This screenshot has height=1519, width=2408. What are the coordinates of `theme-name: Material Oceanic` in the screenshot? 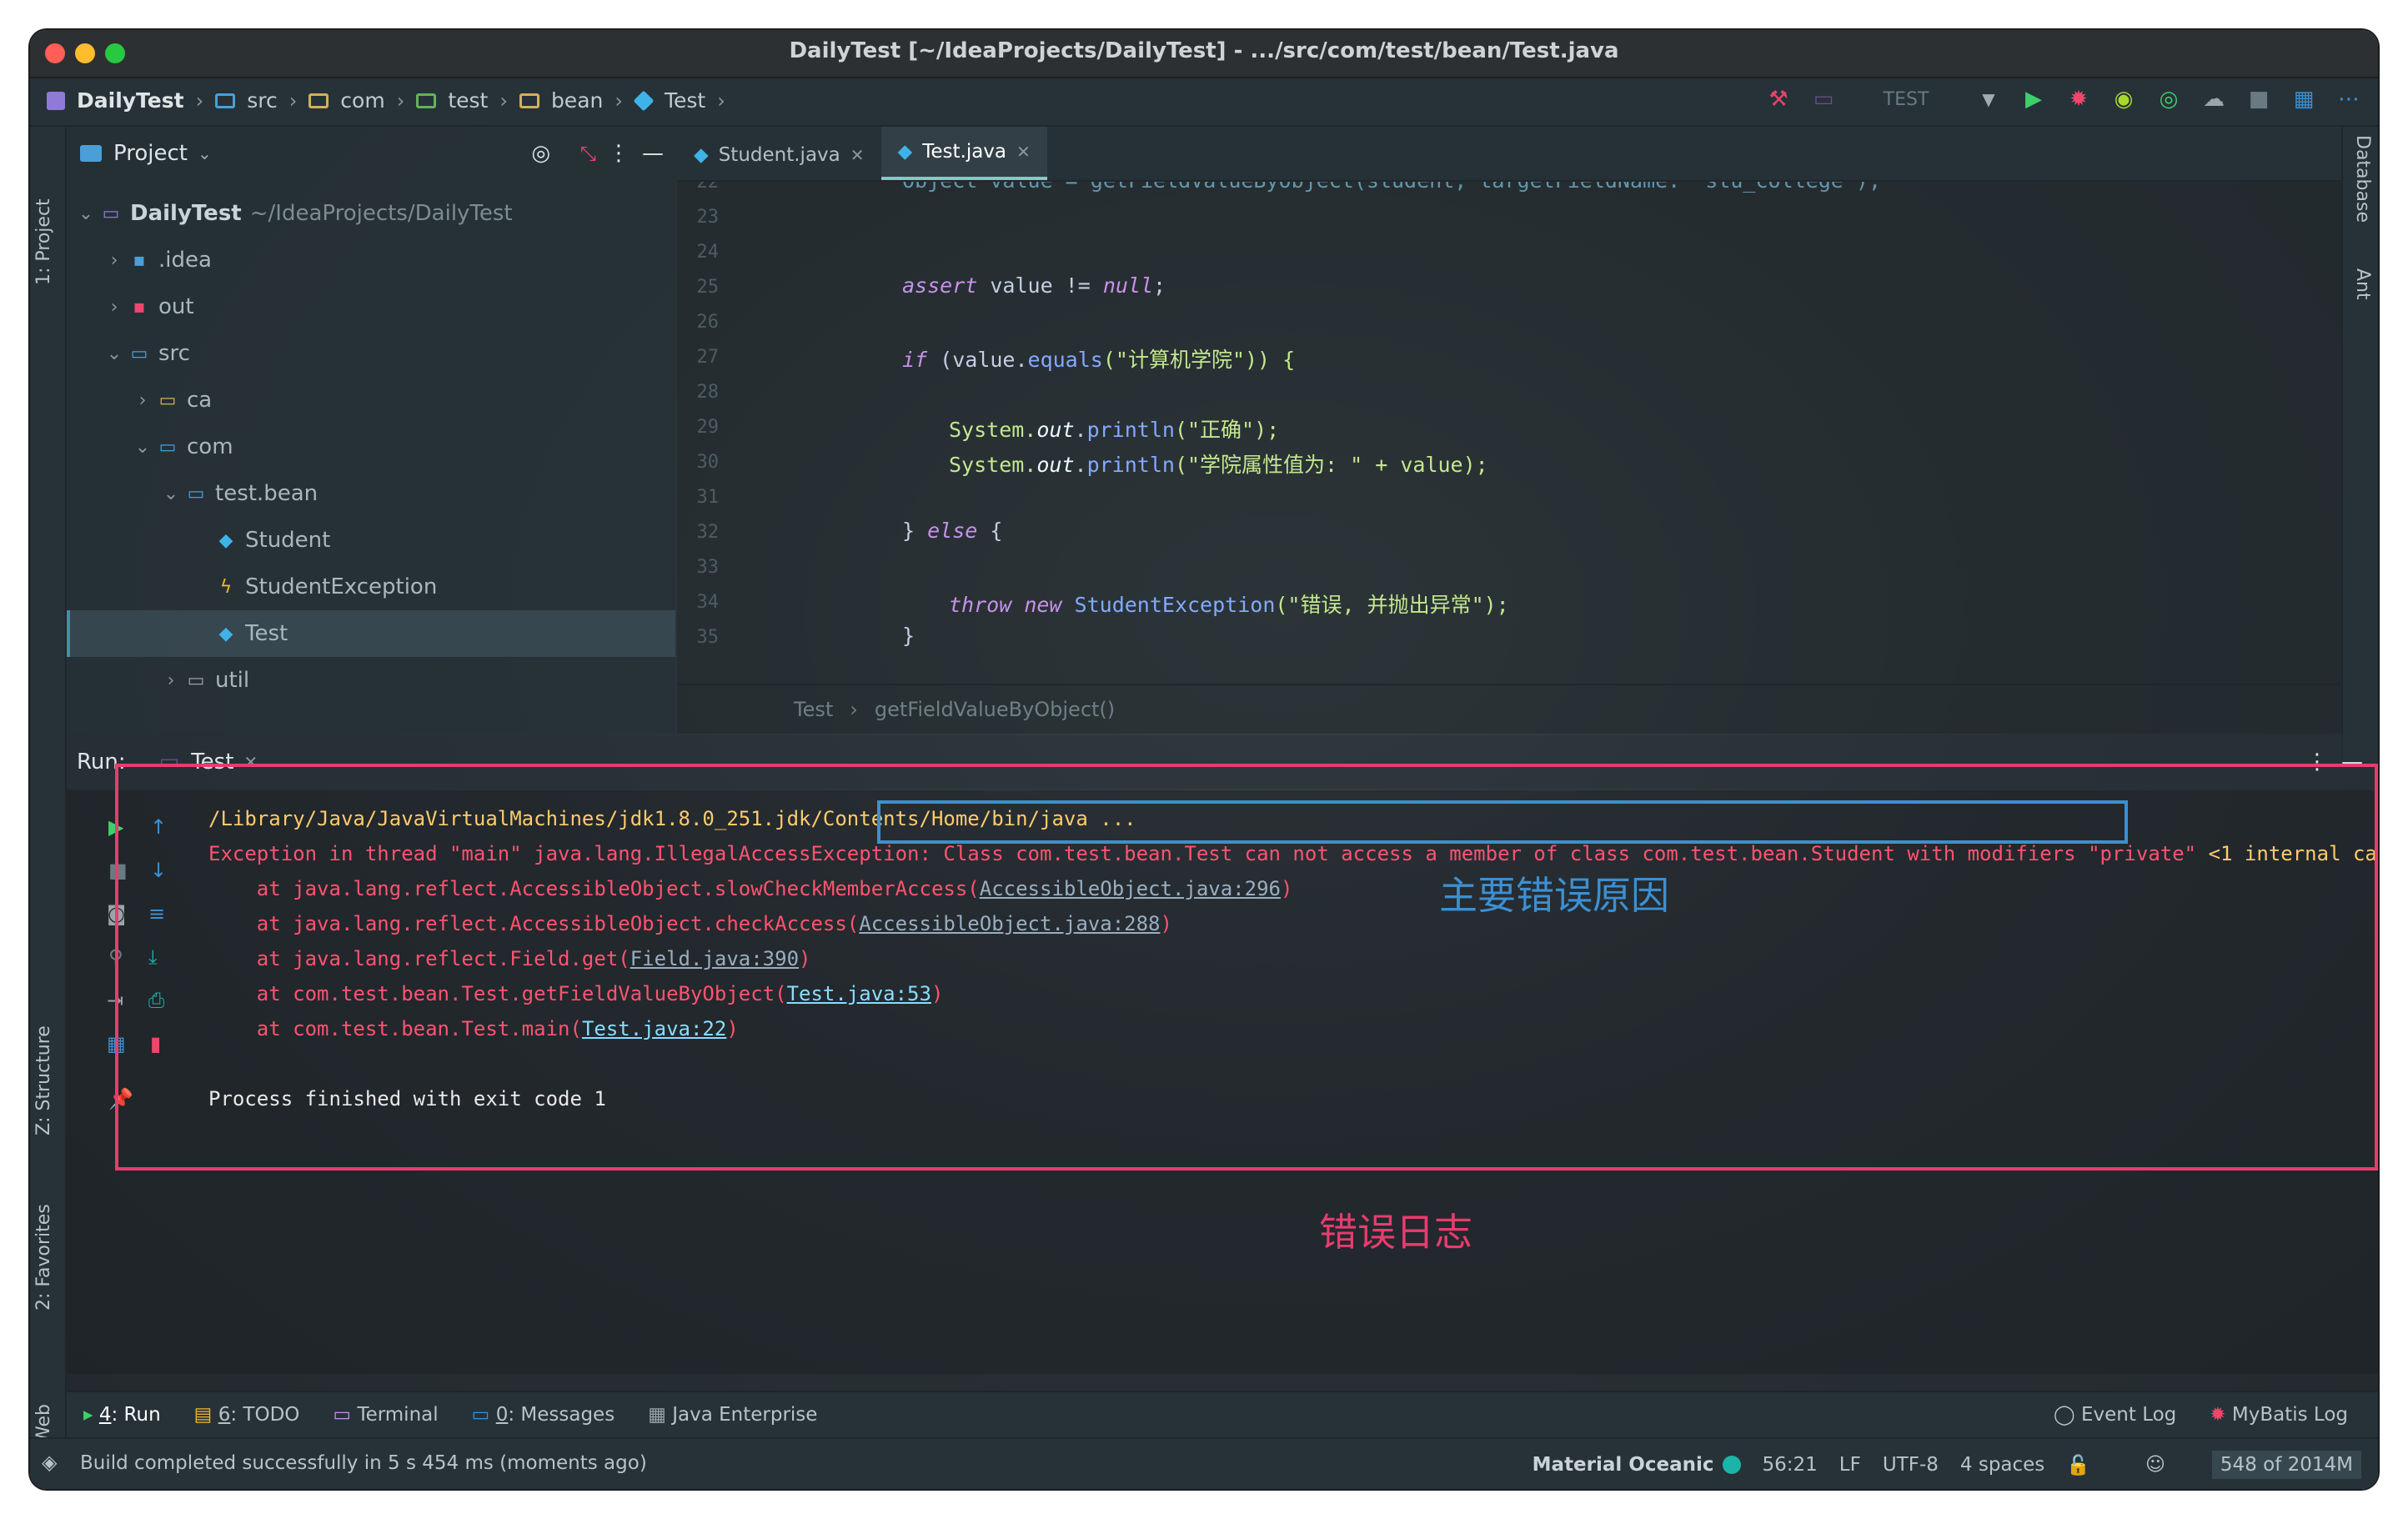 It's located at (1623, 1465).